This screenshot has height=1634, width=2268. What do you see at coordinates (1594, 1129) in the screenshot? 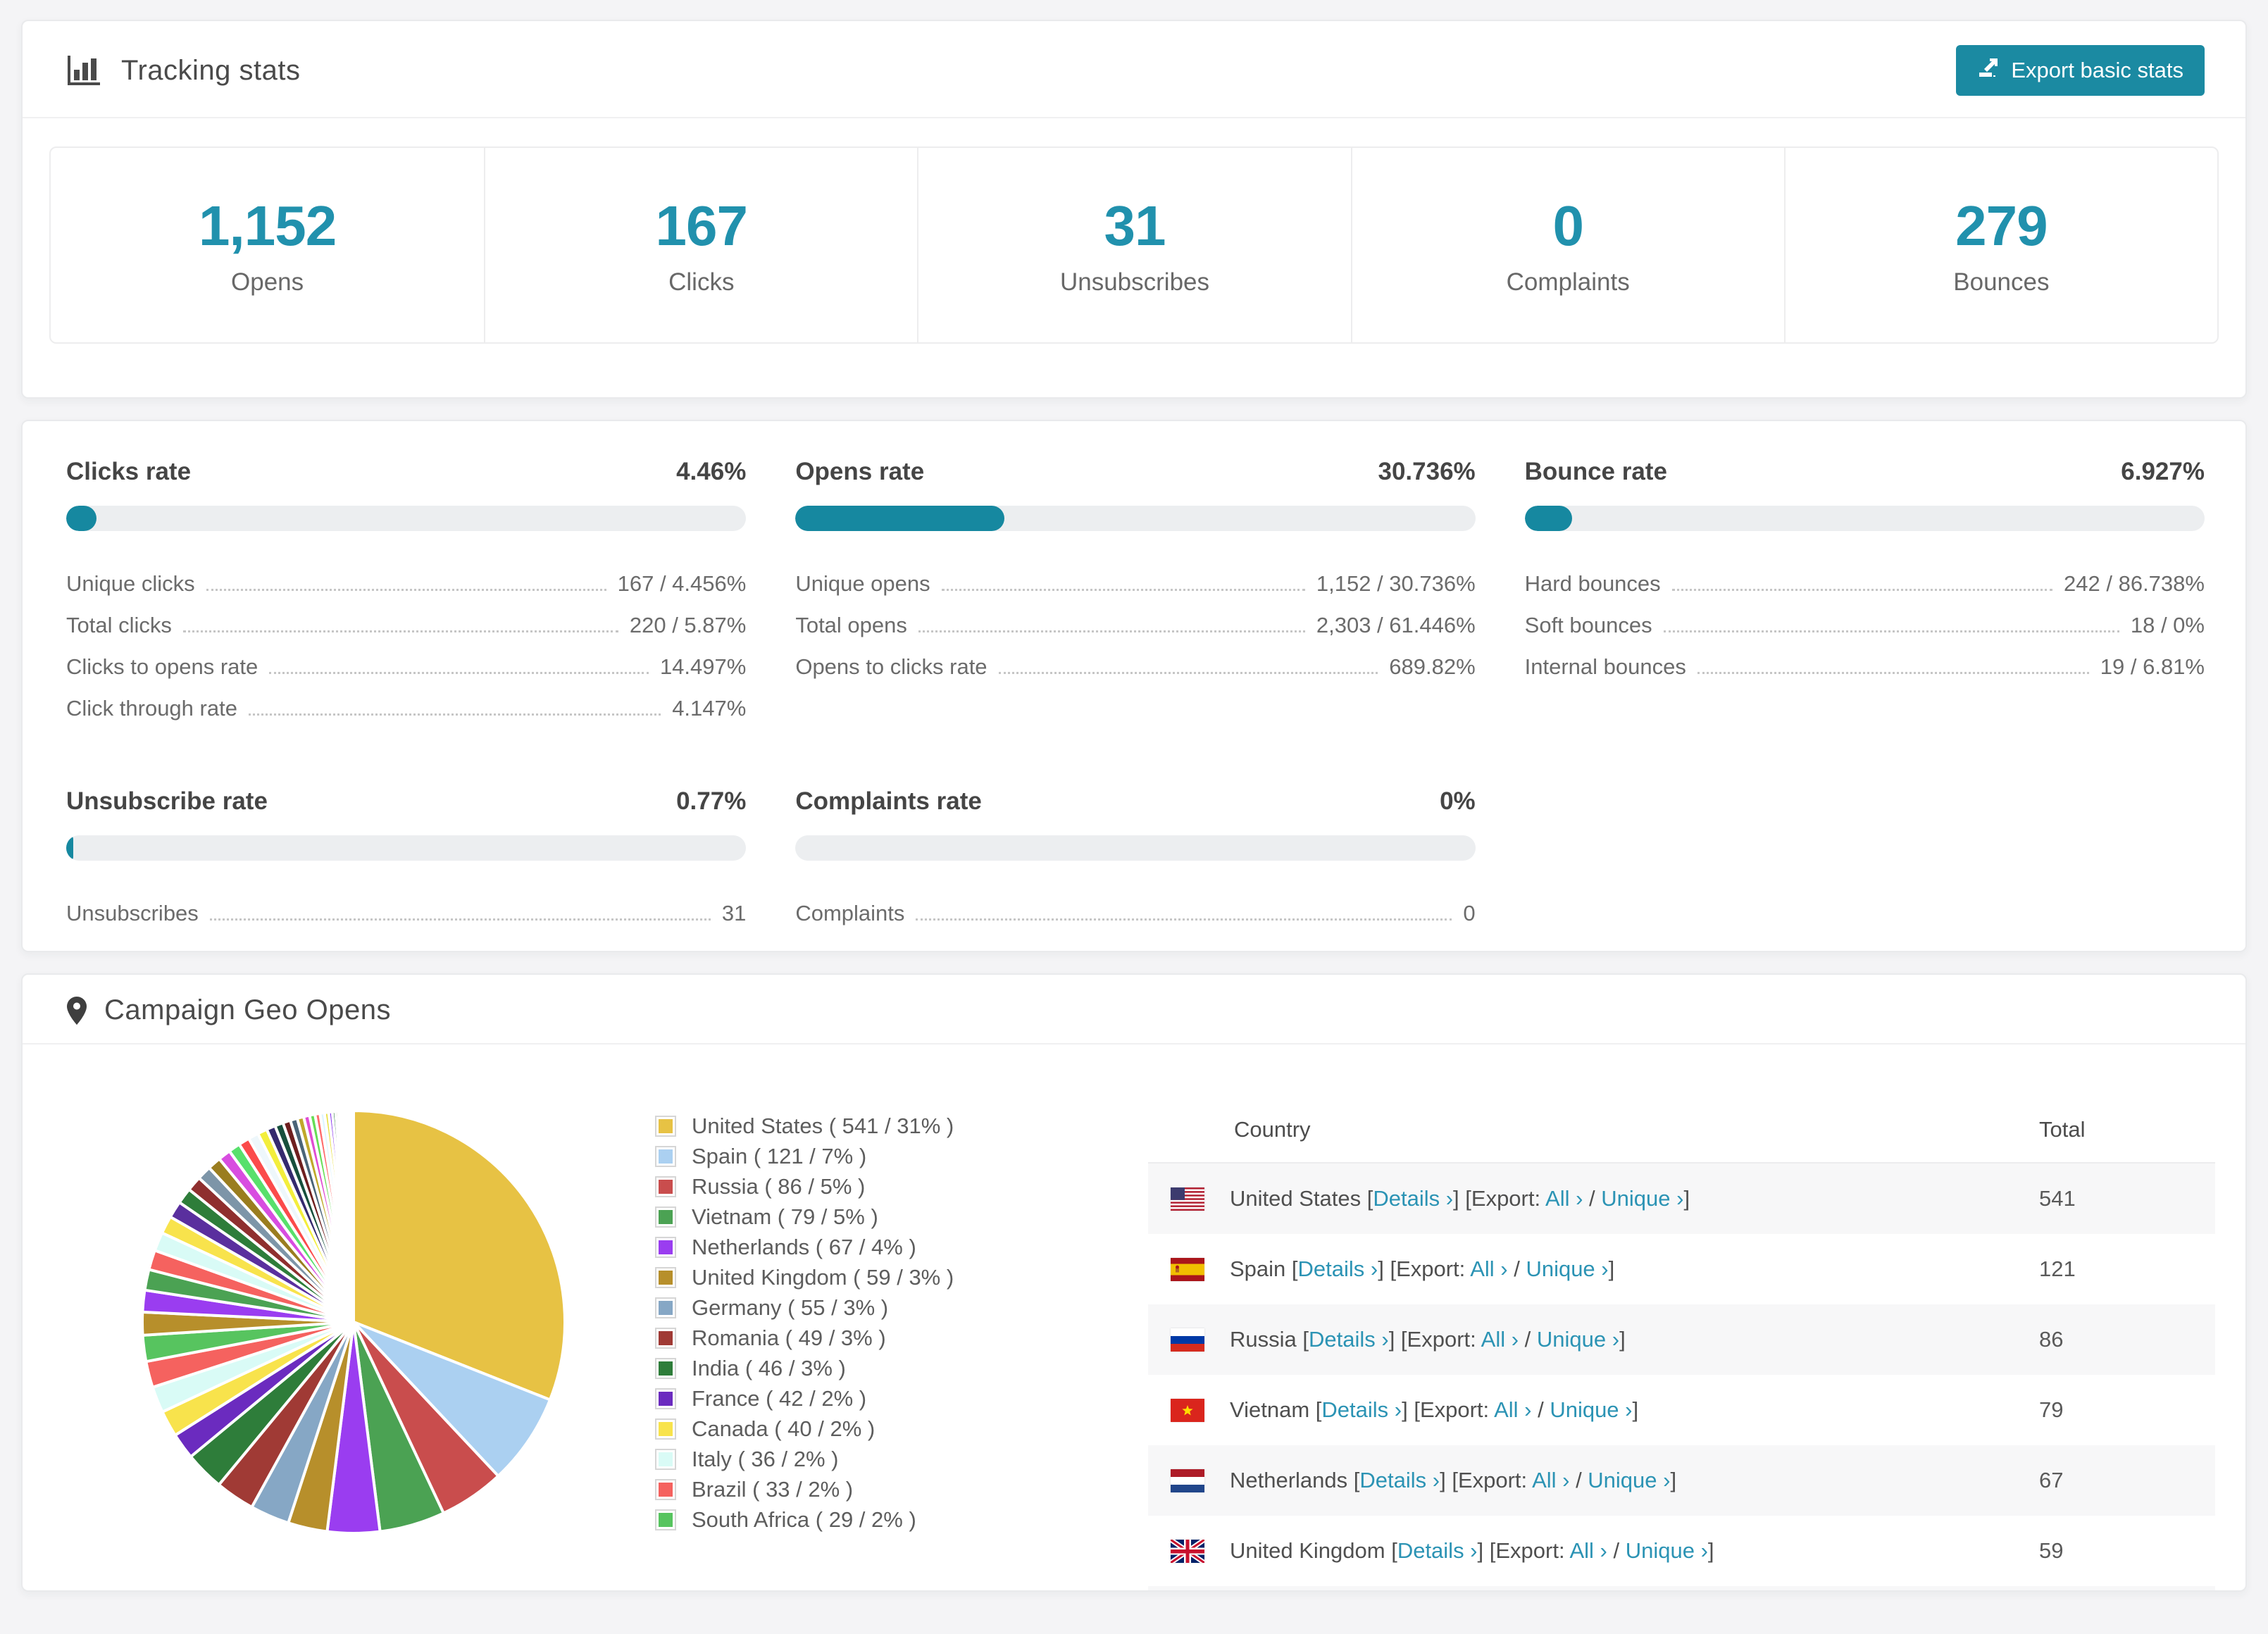
I see `country-column-header: Country` at bounding box center [1594, 1129].